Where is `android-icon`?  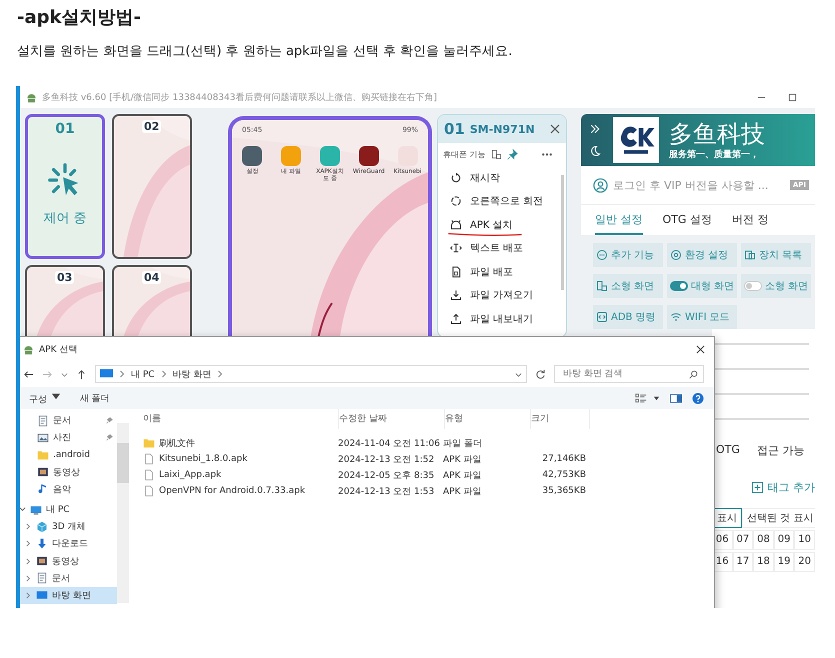
android-icon is located at coordinates (28, 349).